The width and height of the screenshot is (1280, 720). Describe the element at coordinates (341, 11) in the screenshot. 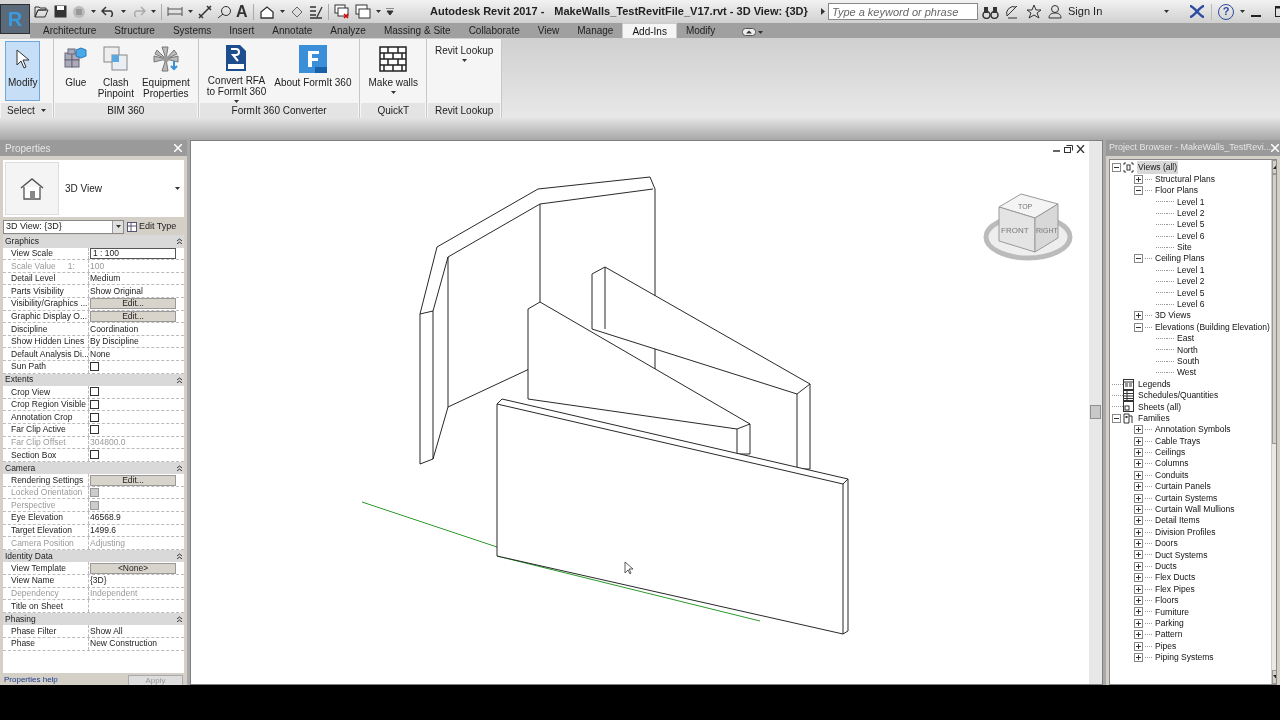

I see `close-windows-icon` at that location.